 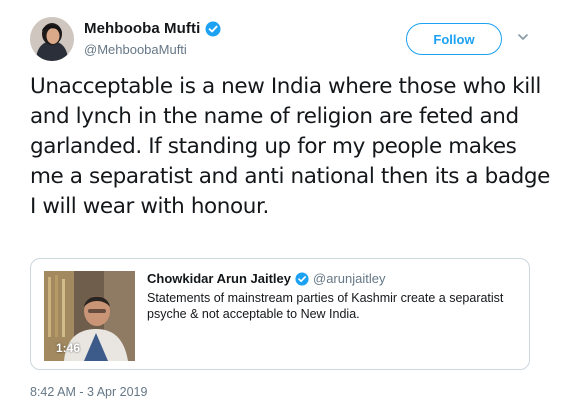 I want to click on chevron-down-icon, so click(x=523, y=37).